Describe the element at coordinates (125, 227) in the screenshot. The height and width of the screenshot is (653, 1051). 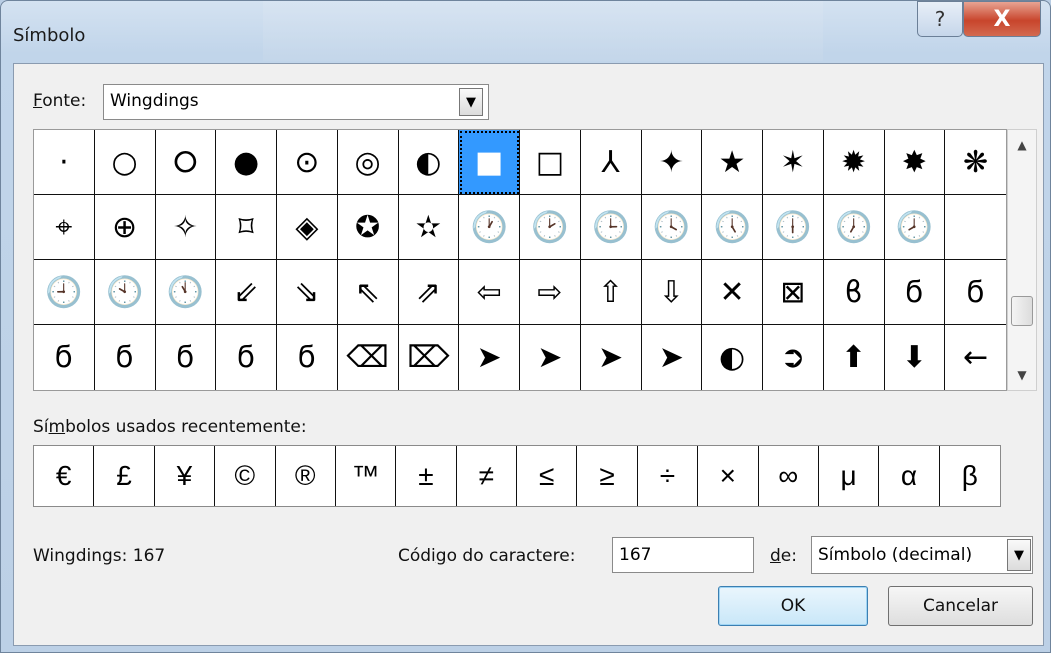
I see `symbol-cell: ⊕` at that location.